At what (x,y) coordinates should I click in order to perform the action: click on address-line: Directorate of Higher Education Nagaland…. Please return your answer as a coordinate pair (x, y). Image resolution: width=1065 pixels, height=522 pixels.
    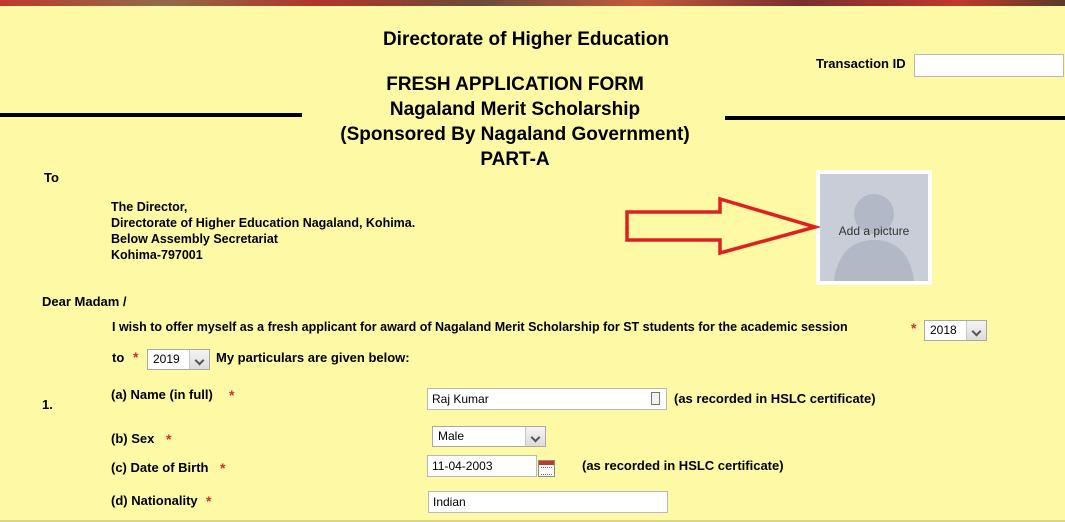
    Looking at the image, I should click on (263, 223).